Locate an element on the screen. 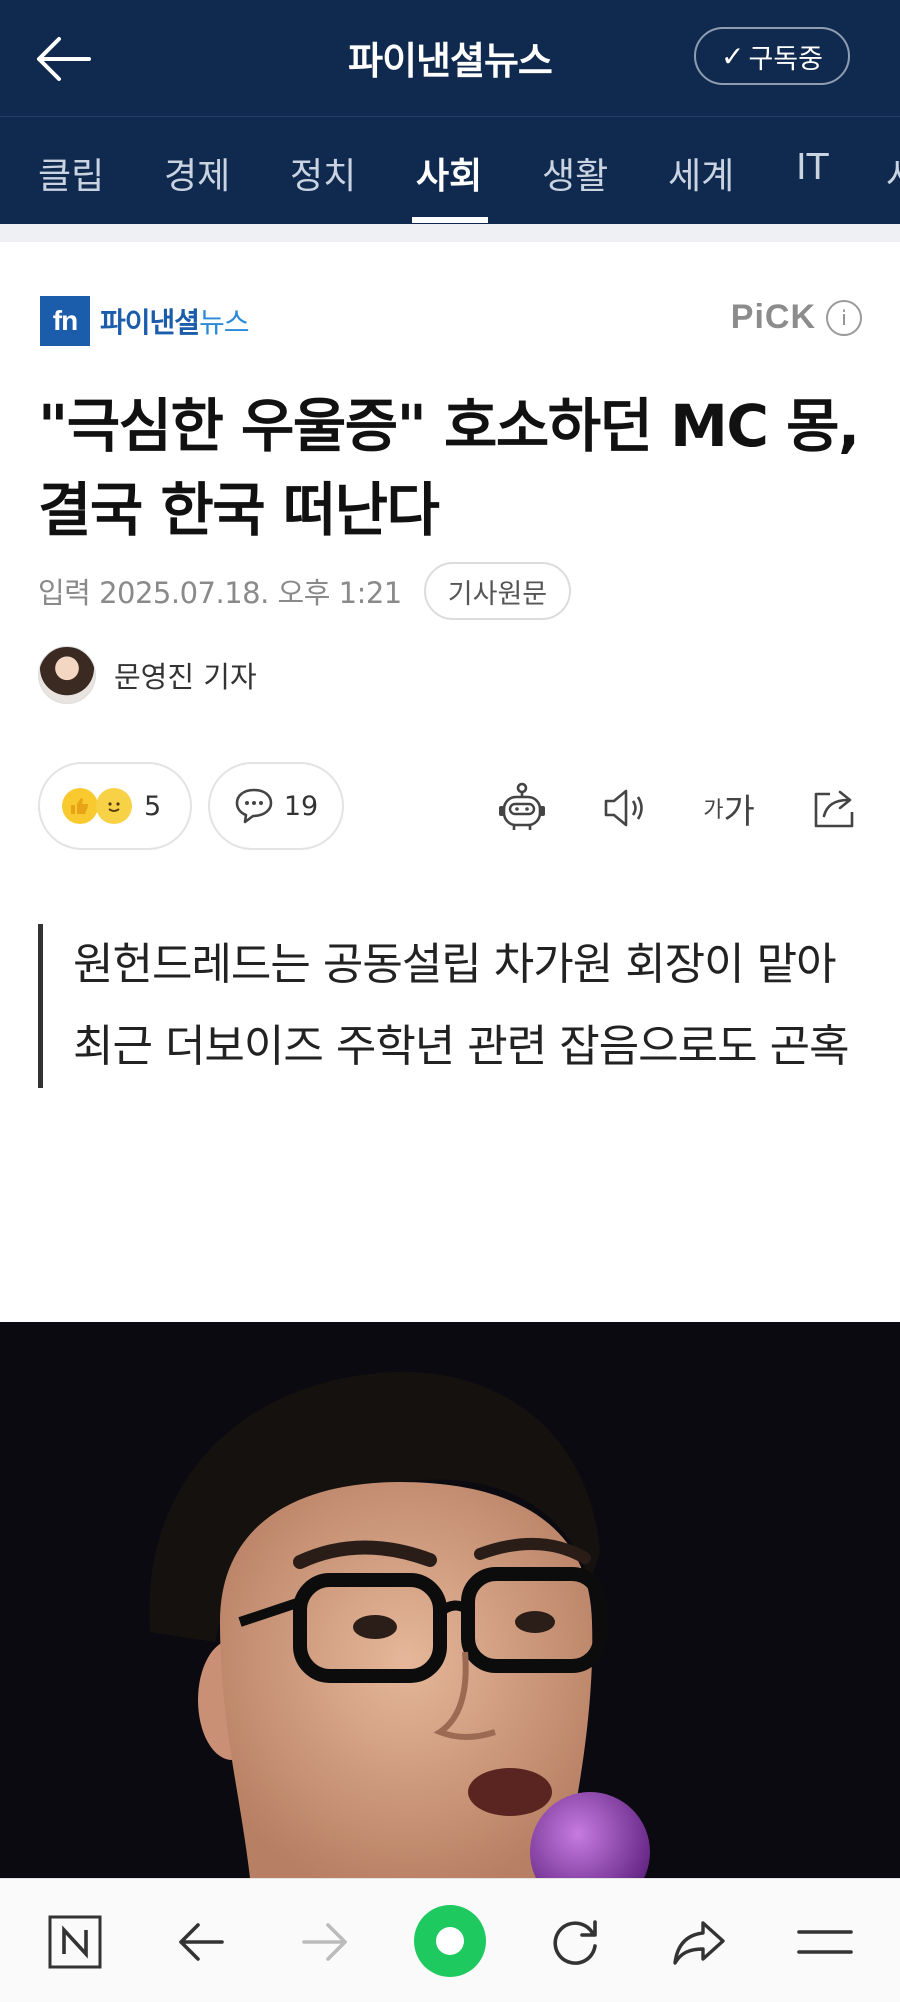  check-icon: ✓ is located at coordinates (733, 56).